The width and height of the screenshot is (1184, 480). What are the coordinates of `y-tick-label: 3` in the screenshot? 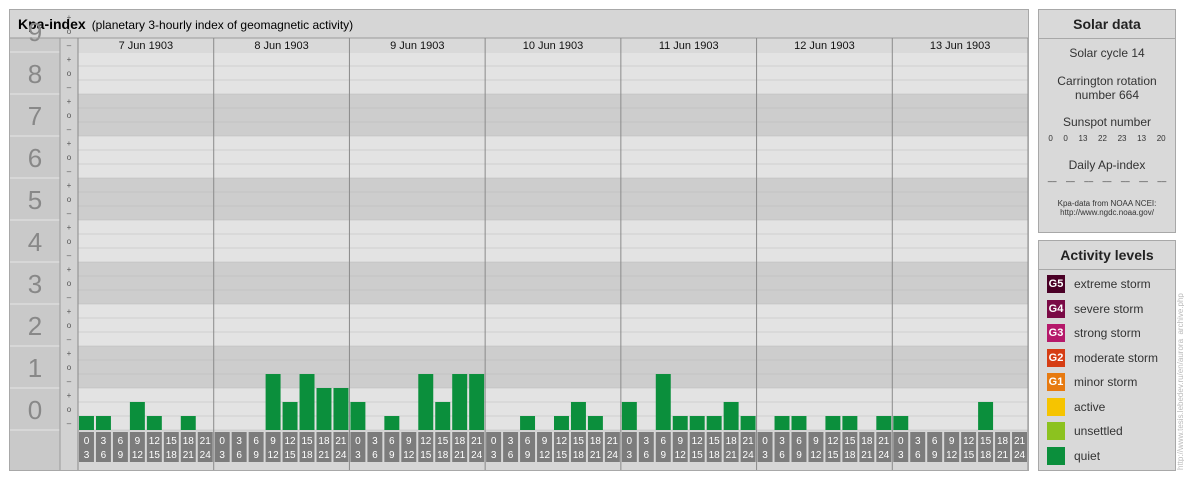 It's located at (35, 284).